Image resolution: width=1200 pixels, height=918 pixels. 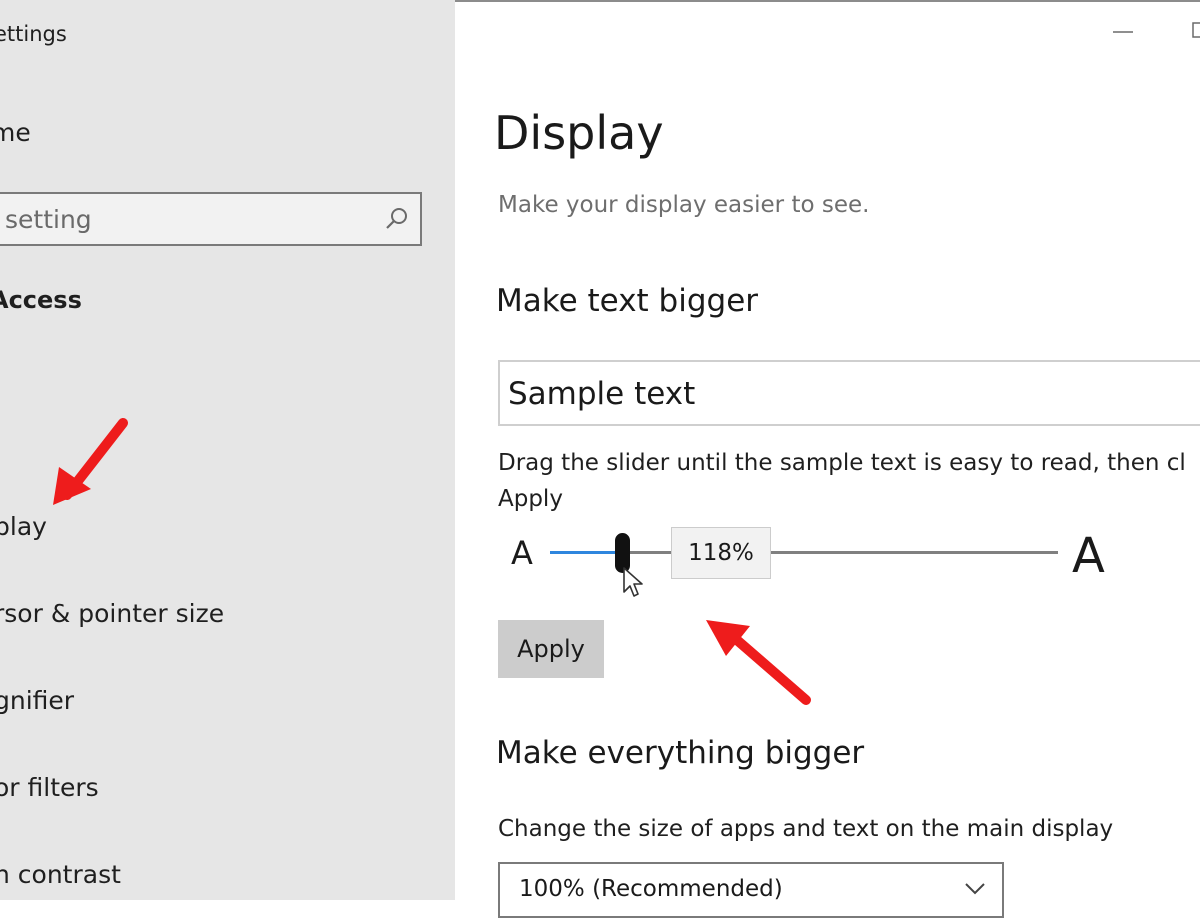 What do you see at coordinates (633, 582) in the screenshot?
I see `mouse-cursor-icon` at bounding box center [633, 582].